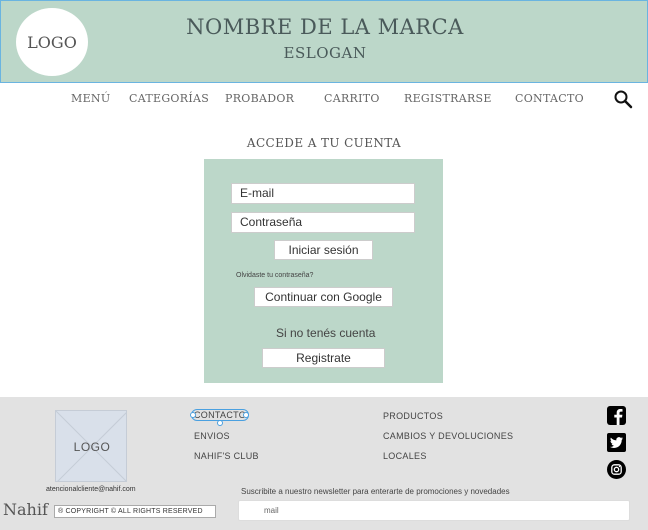  Describe the element at coordinates (259, 98) in the screenshot. I see `nav-item-probador: PROBADOR` at that location.